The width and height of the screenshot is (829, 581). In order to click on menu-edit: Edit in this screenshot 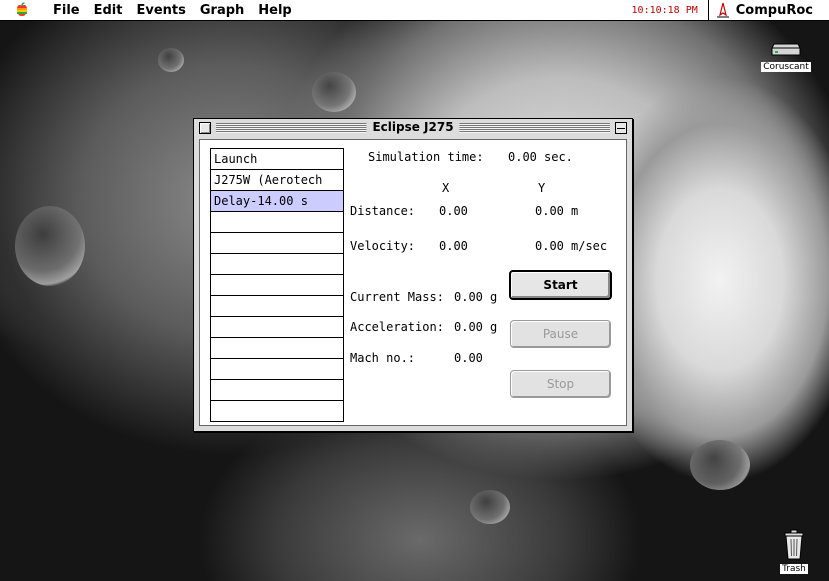, I will do `click(108, 10)`.